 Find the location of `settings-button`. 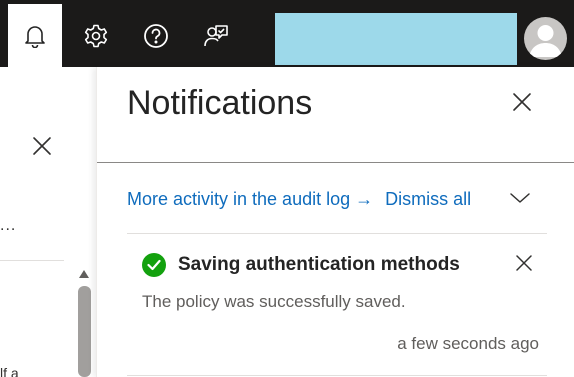

settings-button is located at coordinates (96, 35).